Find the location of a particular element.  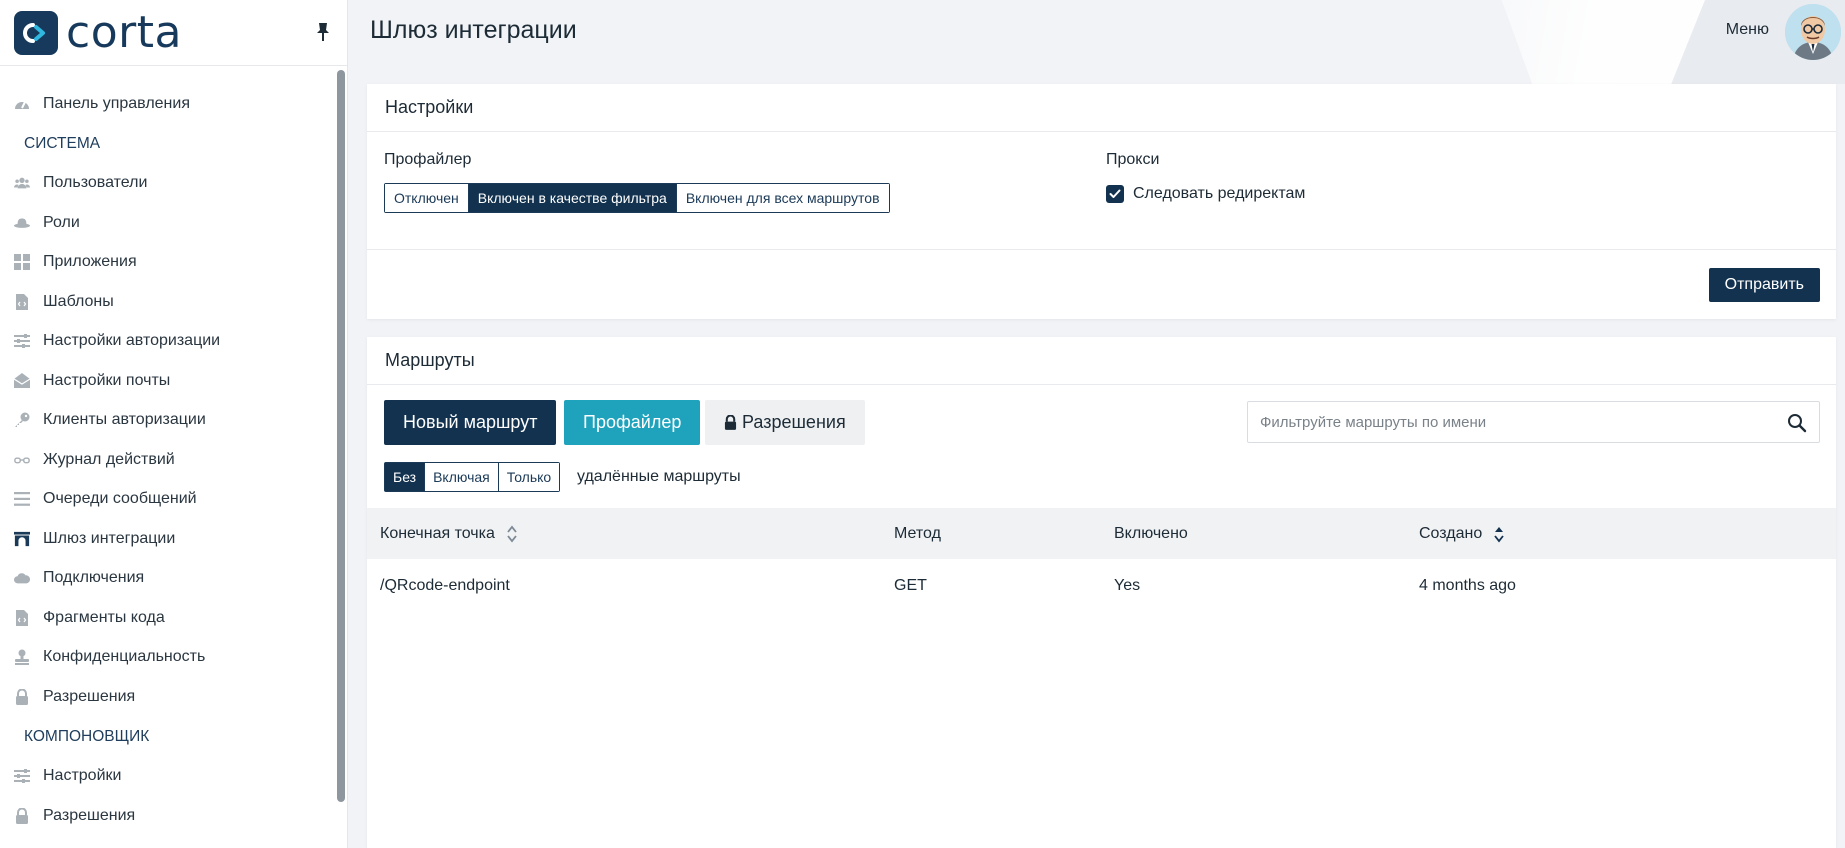

sidebar-item-message-queues: Очереди сообщений is located at coordinates (165, 500).